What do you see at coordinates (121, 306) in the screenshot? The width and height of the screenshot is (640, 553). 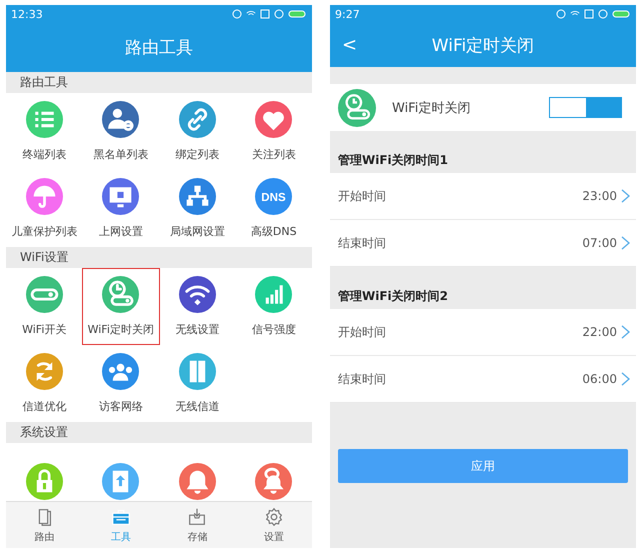 I see `tool-tile: WiFi定时关闭` at bounding box center [121, 306].